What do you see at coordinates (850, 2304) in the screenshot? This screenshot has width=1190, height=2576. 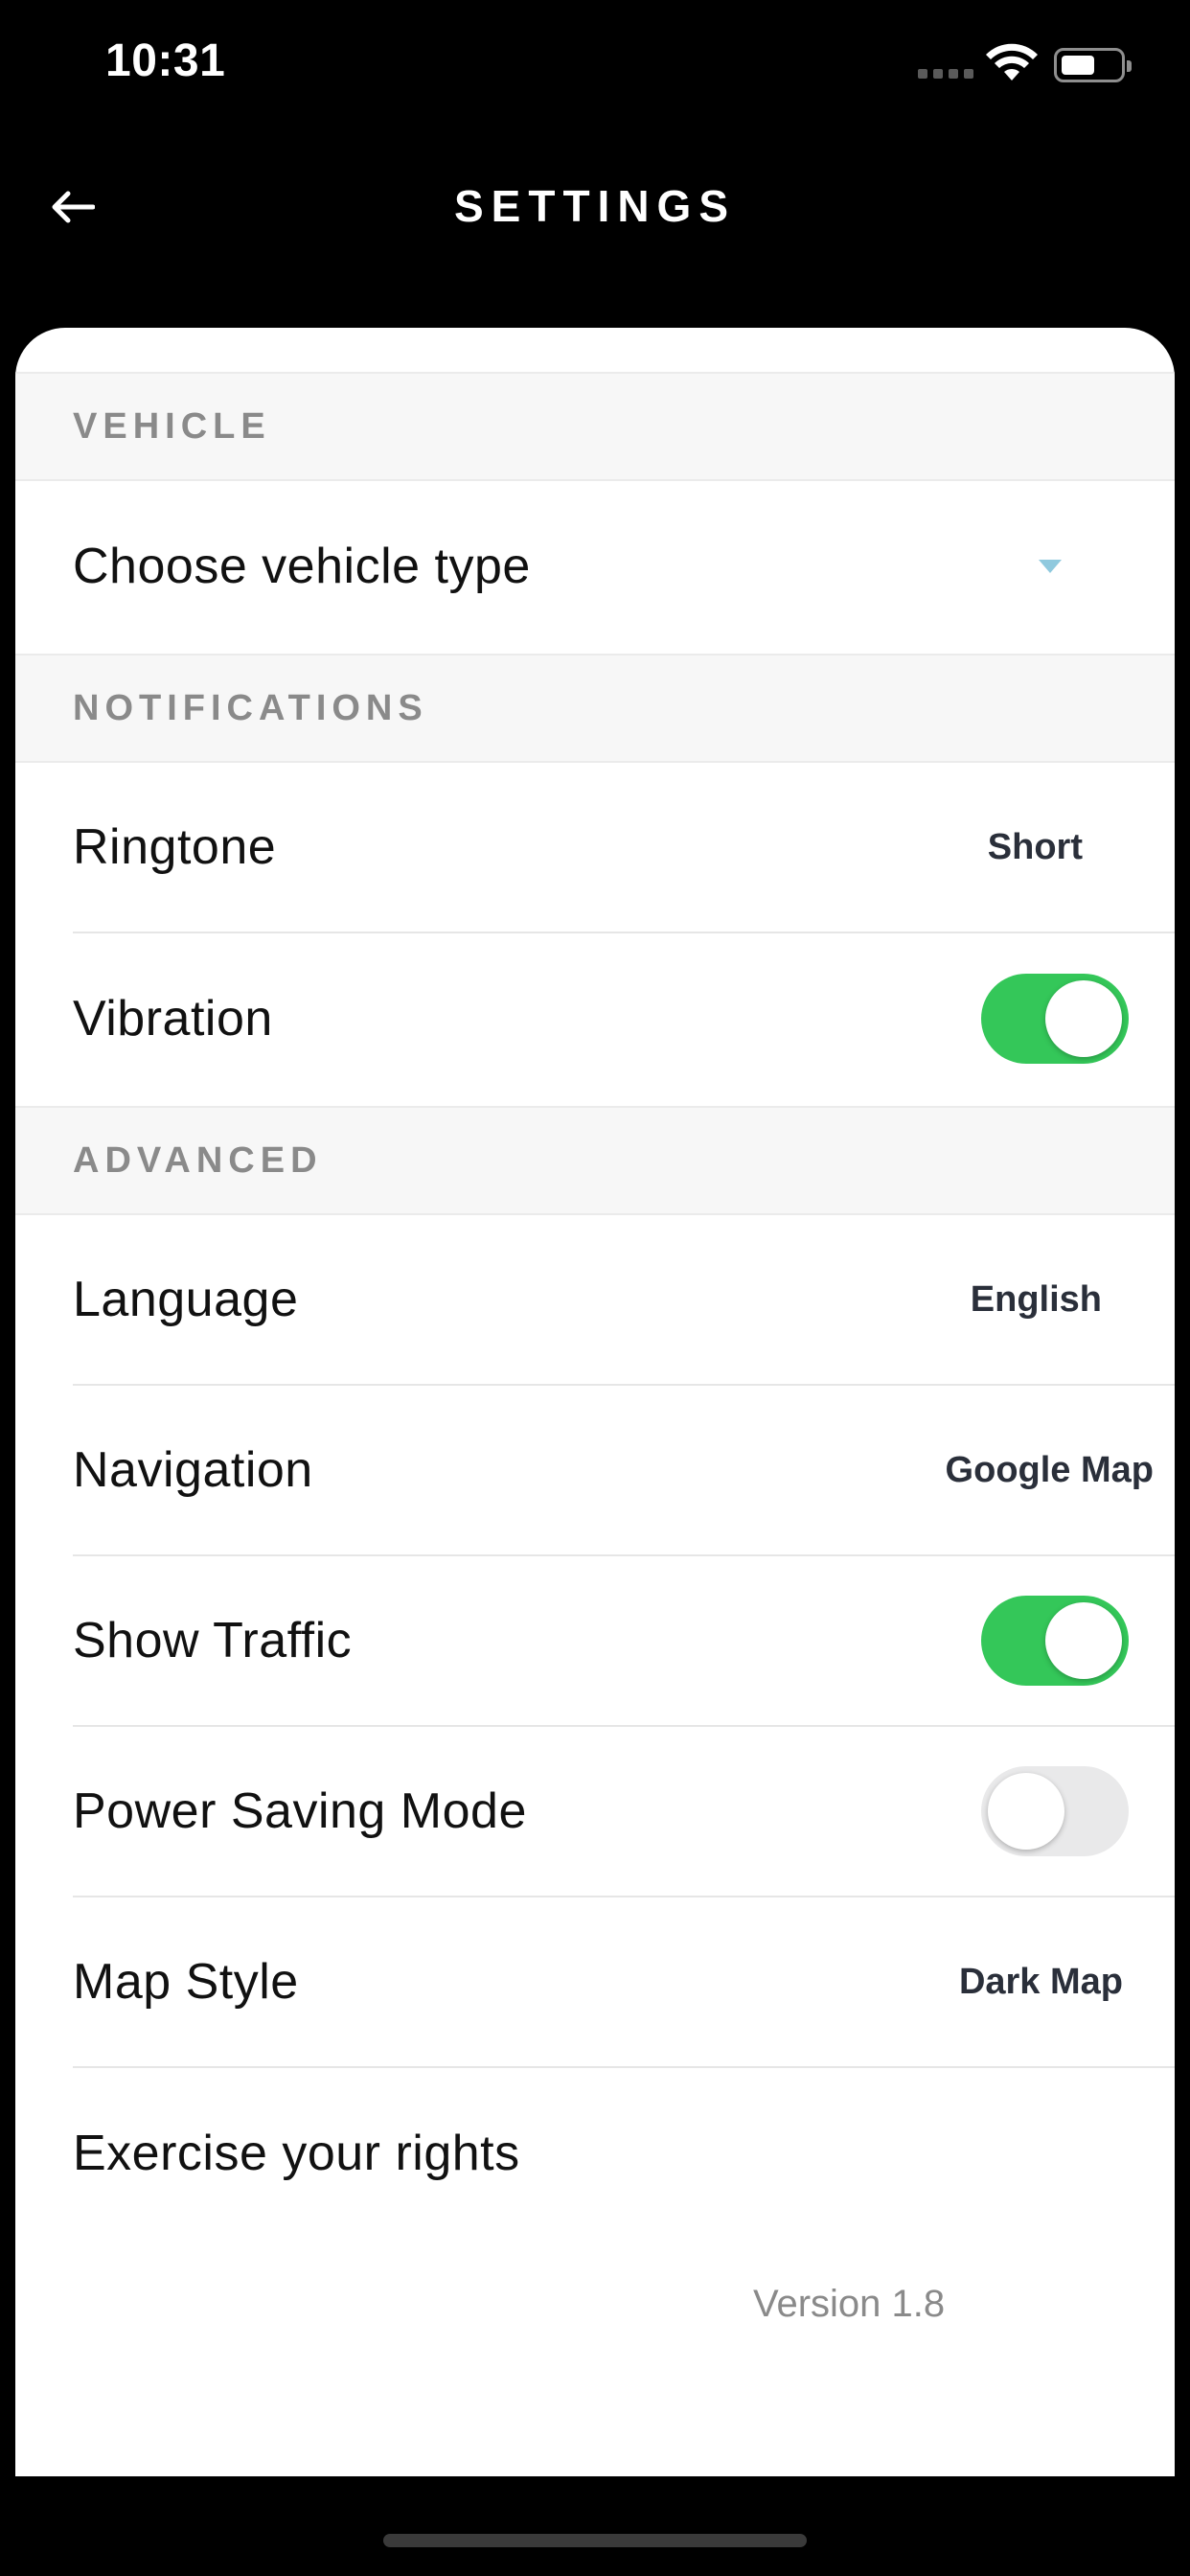 I see `app-version: Version 1.8` at bounding box center [850, 2304].